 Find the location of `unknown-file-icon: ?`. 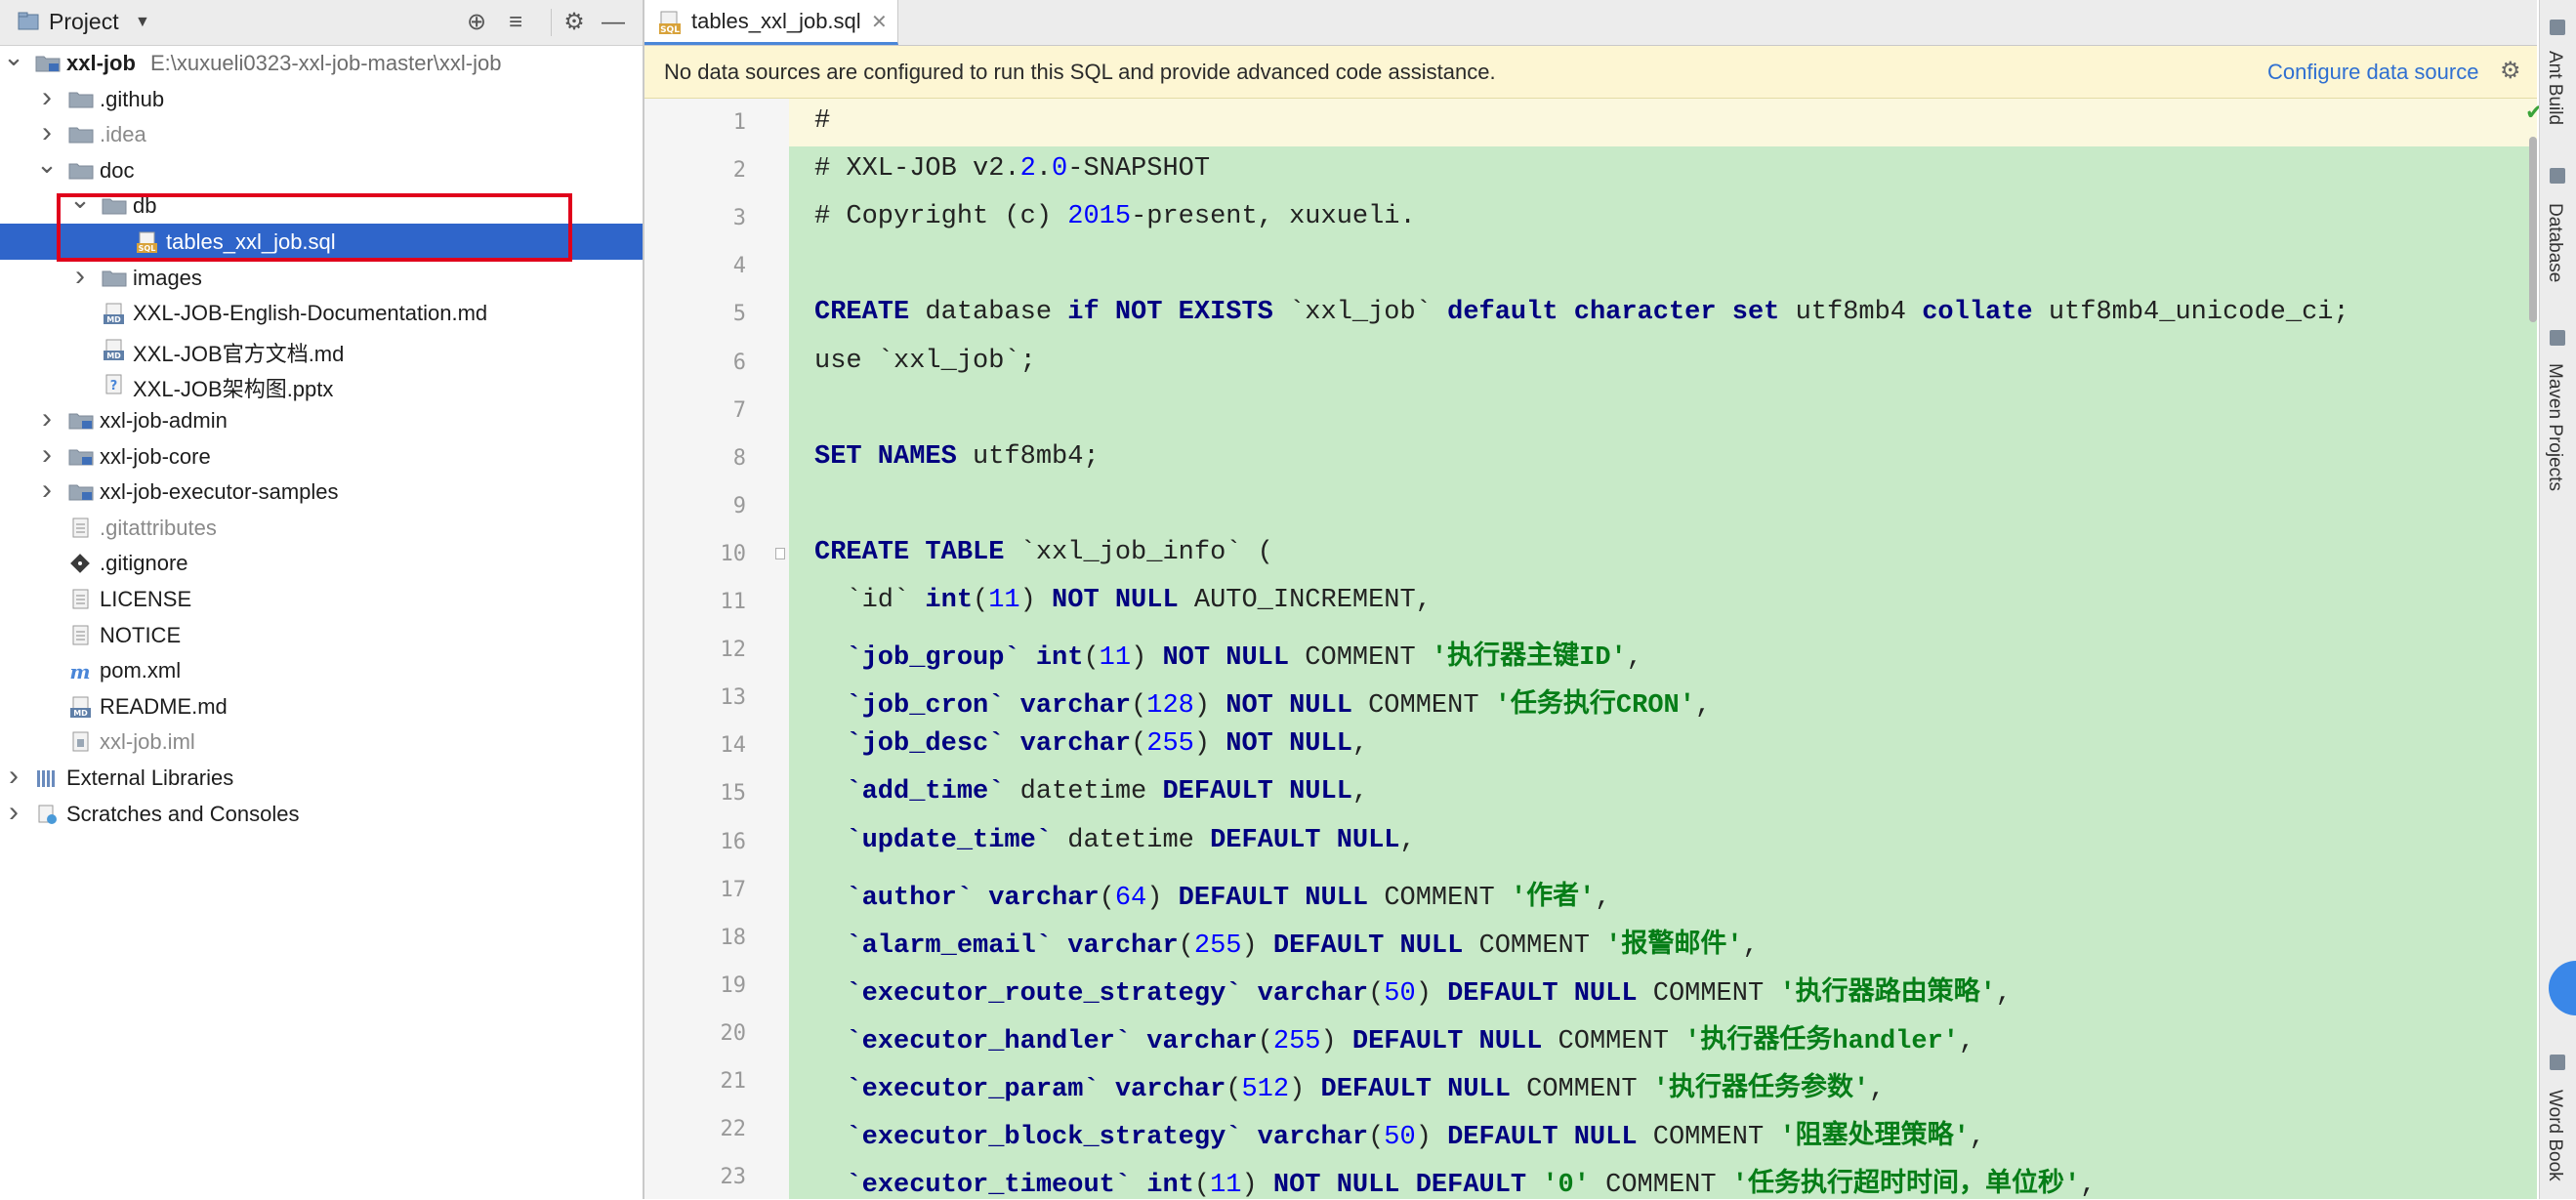

unknown-file-icon: ? is located at coordinates (113, 384).